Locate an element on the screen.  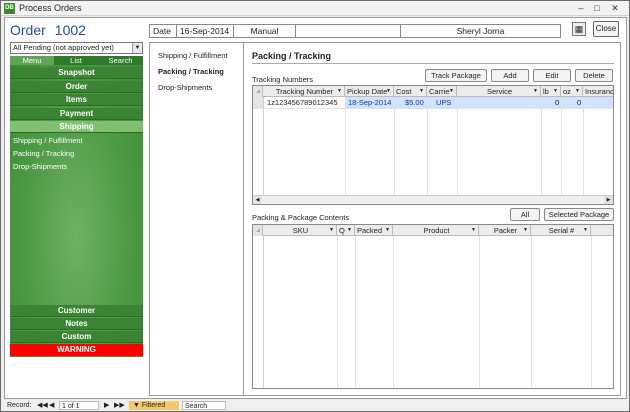
last-record-icon: ▶▶ is located at coordinates (119, 405).